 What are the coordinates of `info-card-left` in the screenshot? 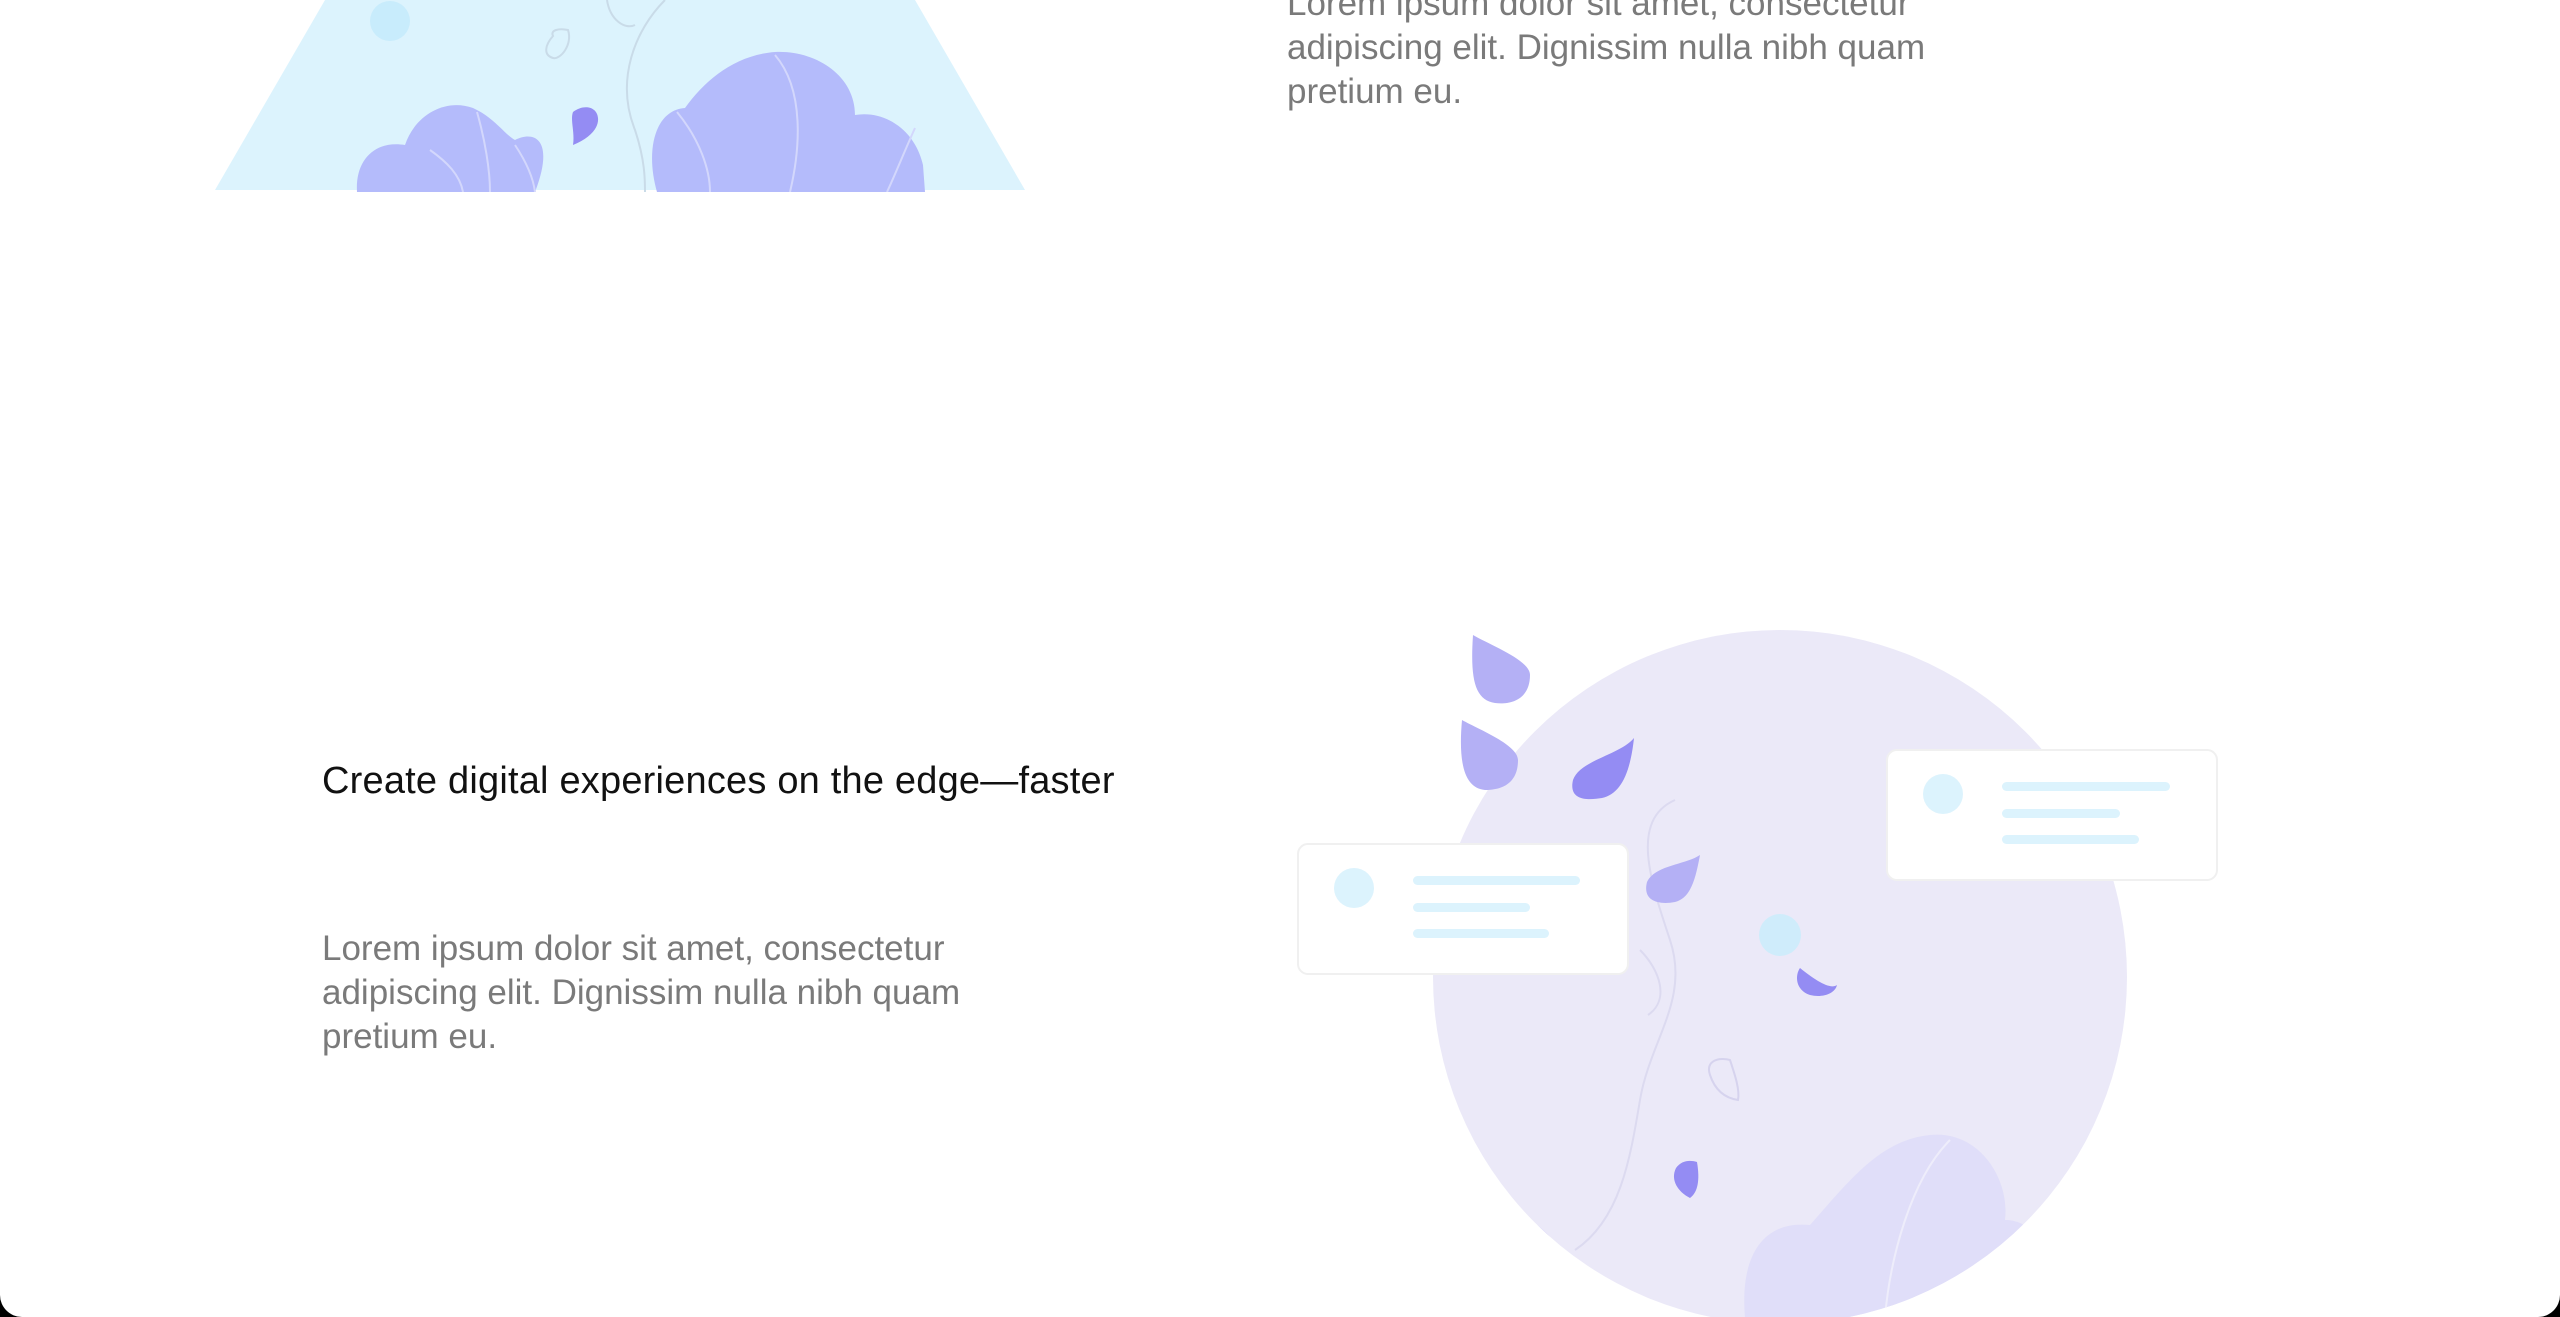 It's located at (1463, 909).